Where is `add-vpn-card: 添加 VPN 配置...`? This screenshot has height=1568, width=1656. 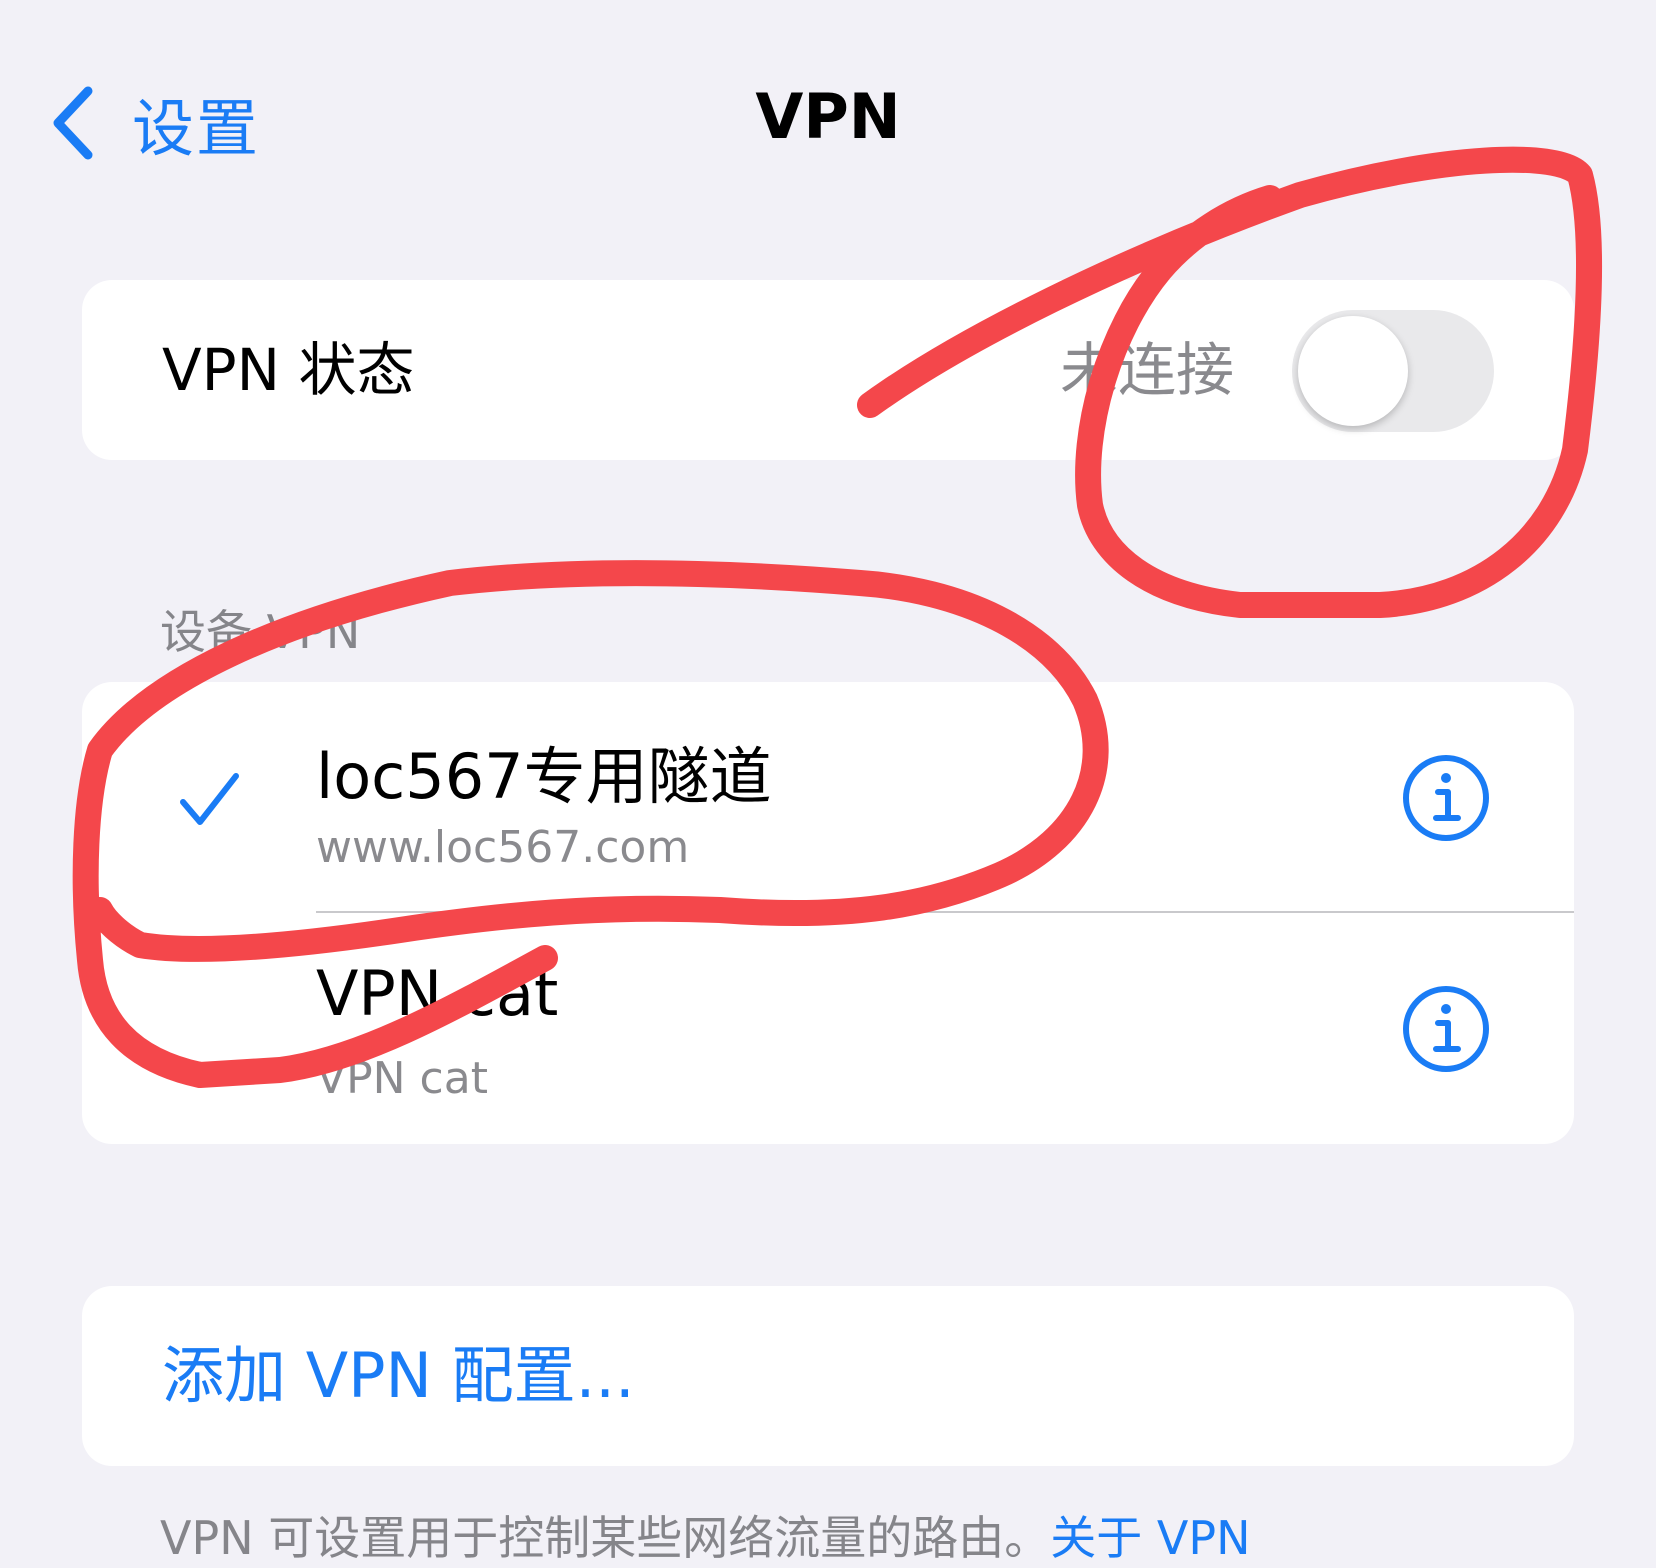
add-vpn-card: 添加 VPN 配置... is located at coordinates (828, 1376).